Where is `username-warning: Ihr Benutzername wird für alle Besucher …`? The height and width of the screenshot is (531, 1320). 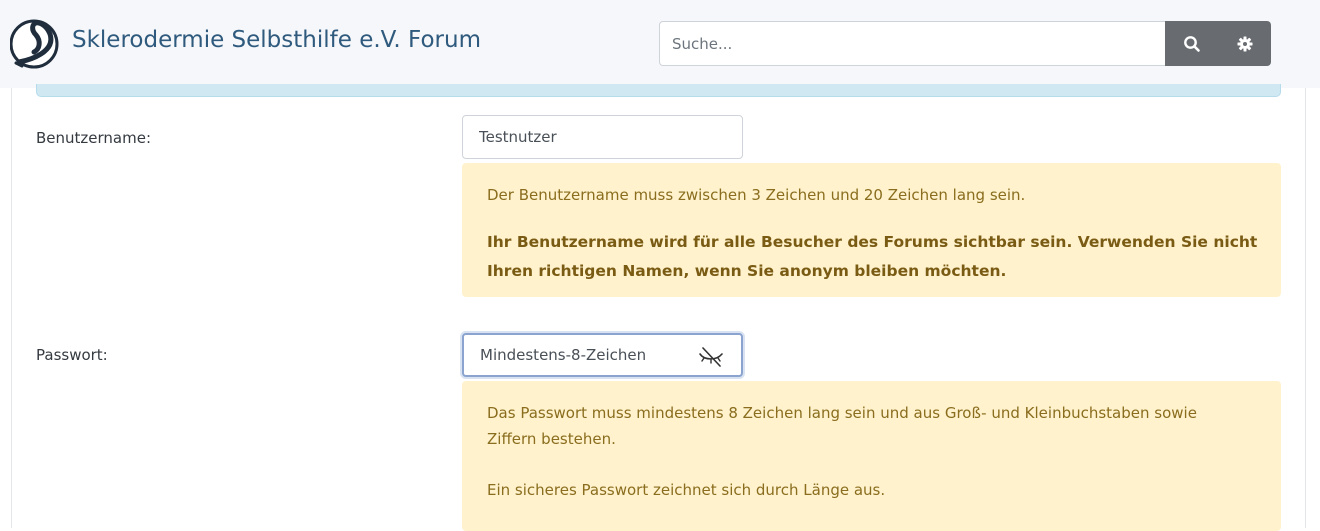
username-warning: Ihr Benutzername wird für alle Besucher … is located at coordinates (872, 256).